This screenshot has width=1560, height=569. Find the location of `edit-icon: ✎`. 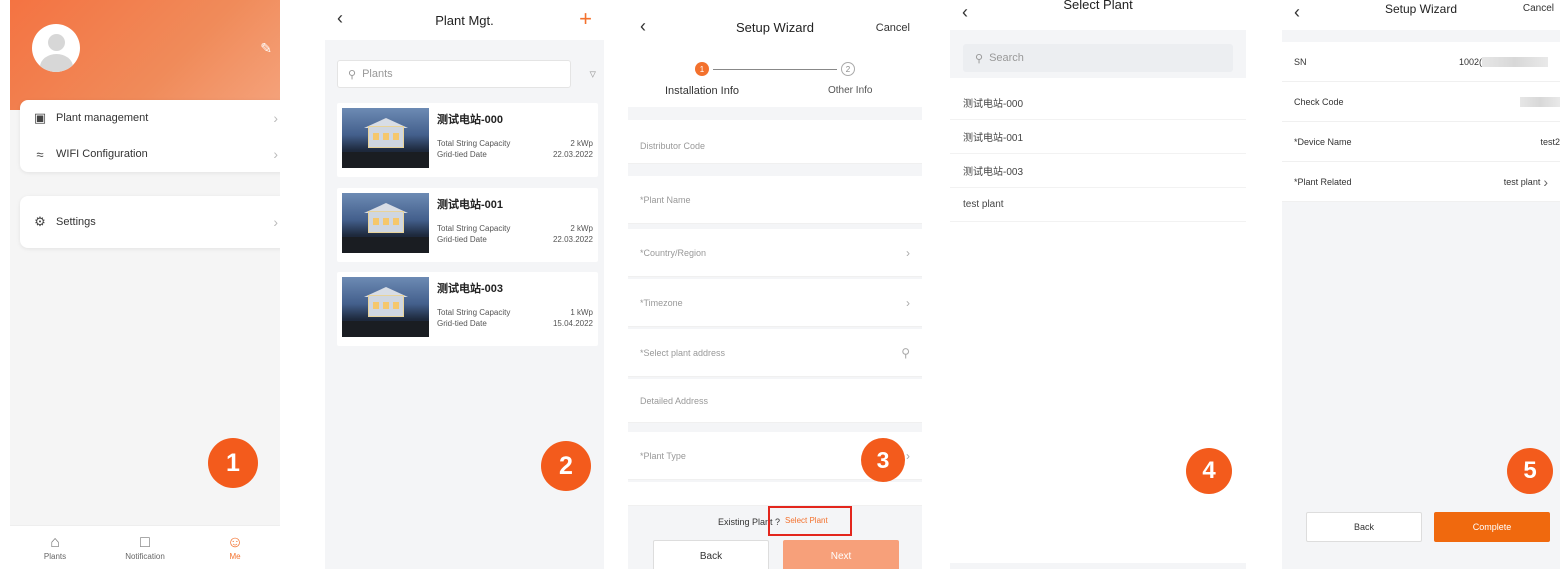

edit-icon: ✎ is located at coordinates (266, 48).